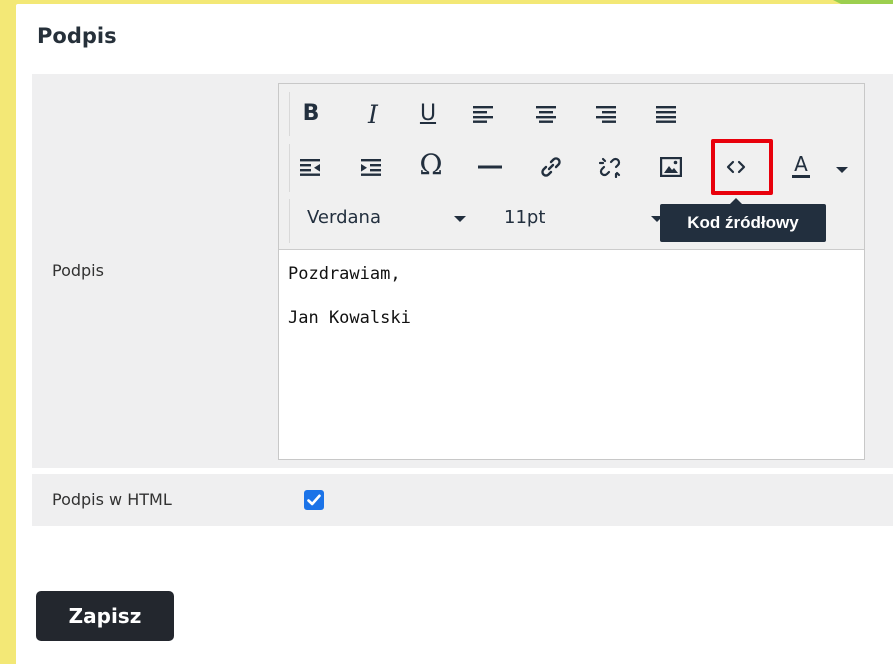  What do you see at coordinates (344, 274) in the screenshot?
I see `content-line: Pozdrawiam,` at bounding box center [344, 274].